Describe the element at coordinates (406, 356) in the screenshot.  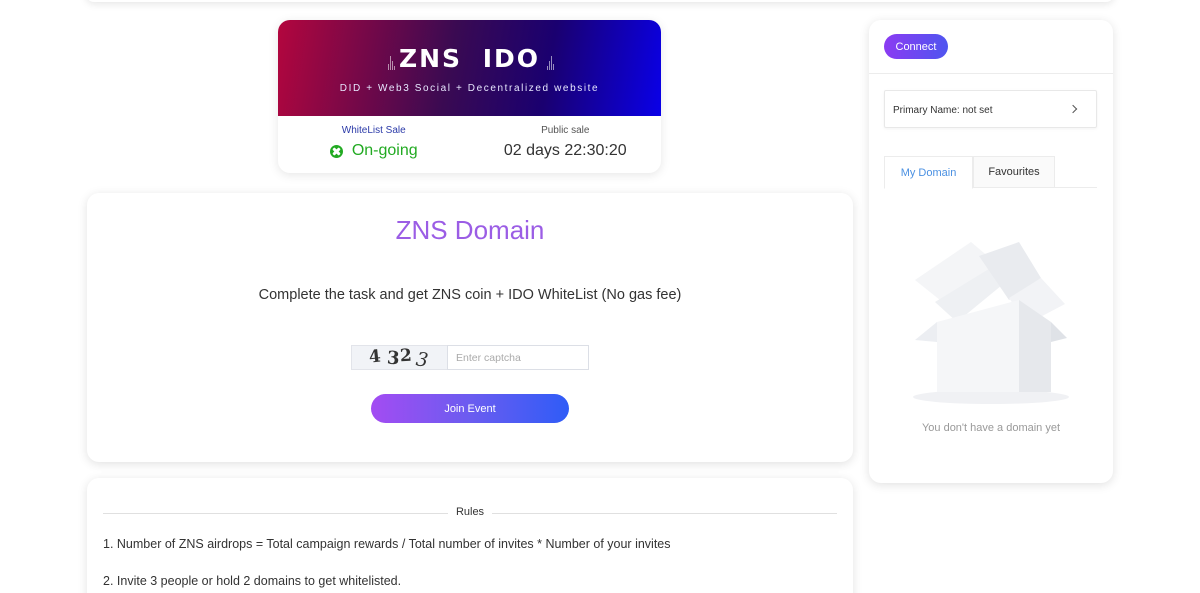
I see `captcha-char: 2` at that location.